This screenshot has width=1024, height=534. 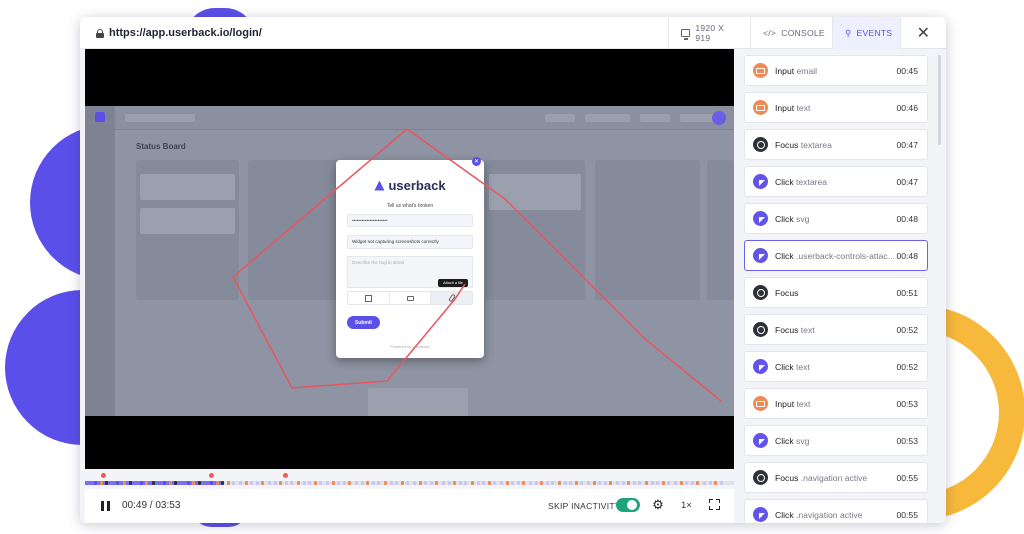 I want to click on close-button: ✕, so click(x=923, y=33).